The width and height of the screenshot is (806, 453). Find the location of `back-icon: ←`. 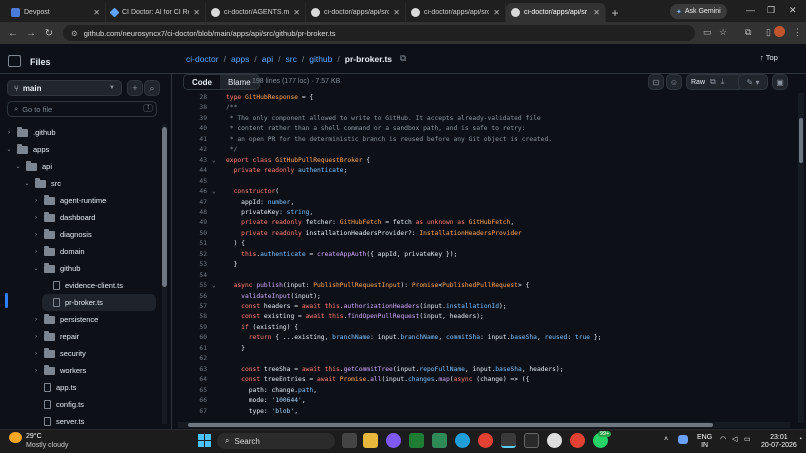

back-icon: ← is located at coordinates (13, 33).